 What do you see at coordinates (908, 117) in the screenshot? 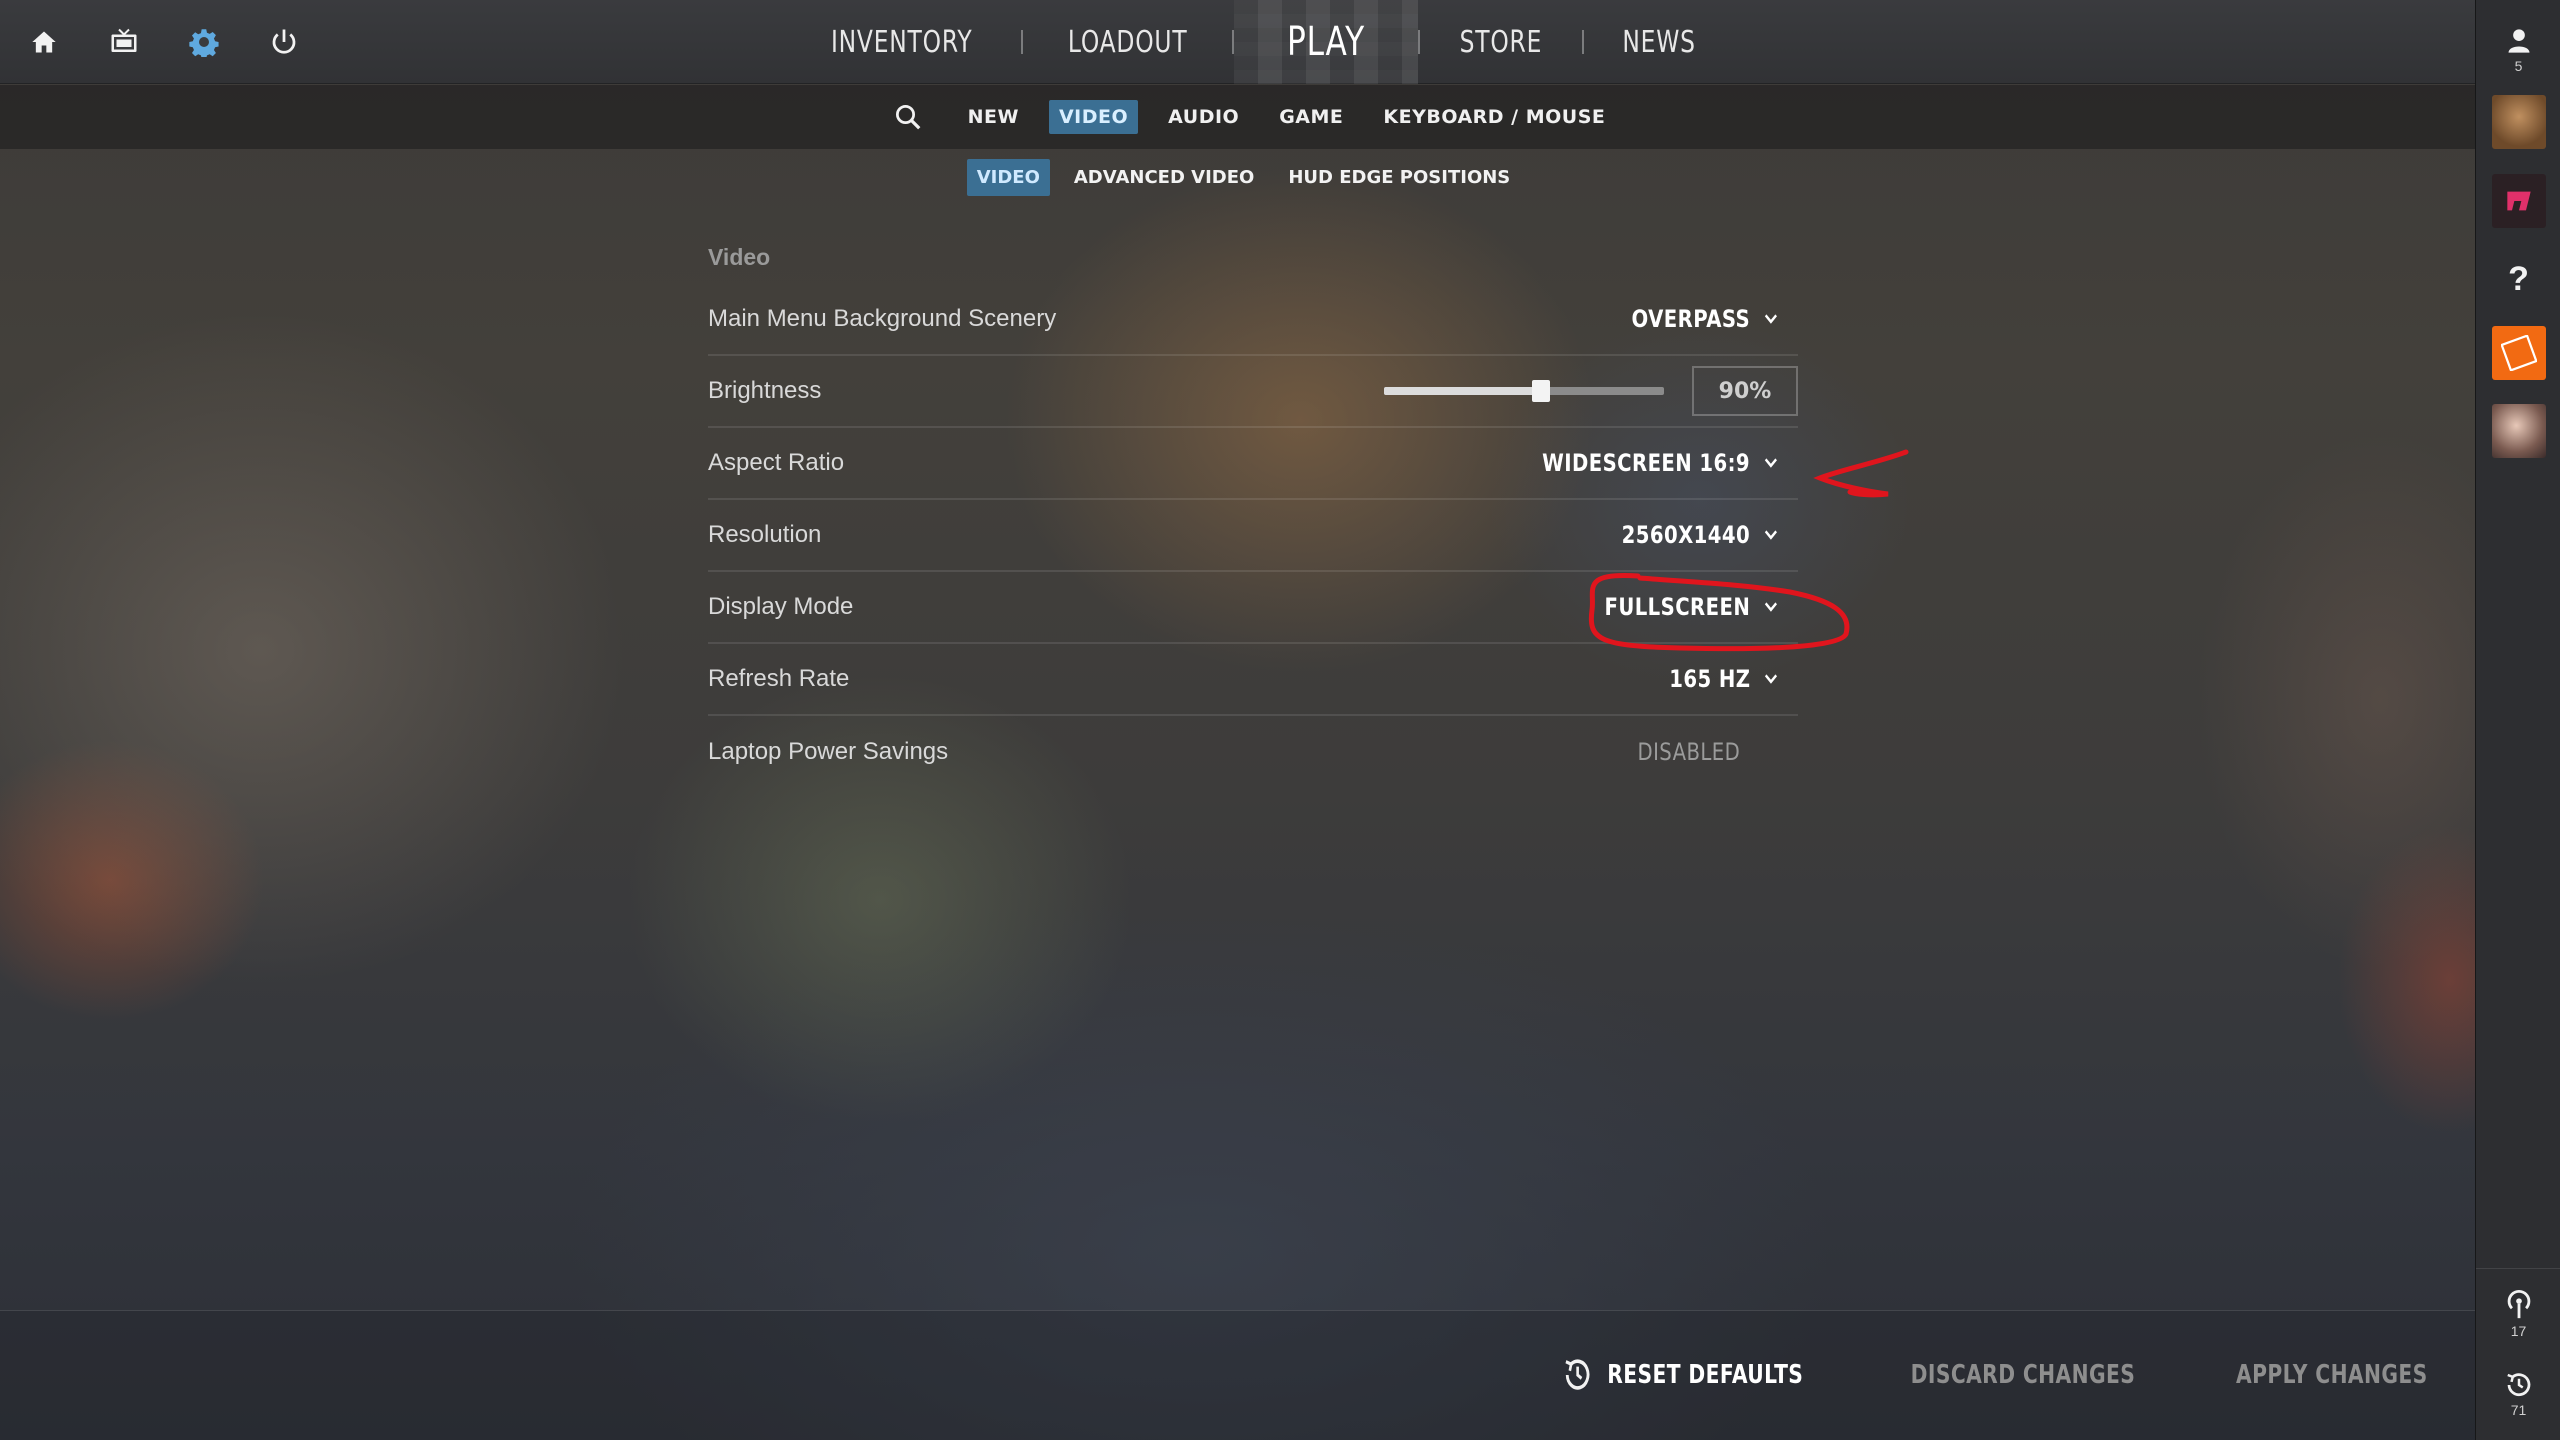
I see `search-icon` at bounding box center [908, 117].